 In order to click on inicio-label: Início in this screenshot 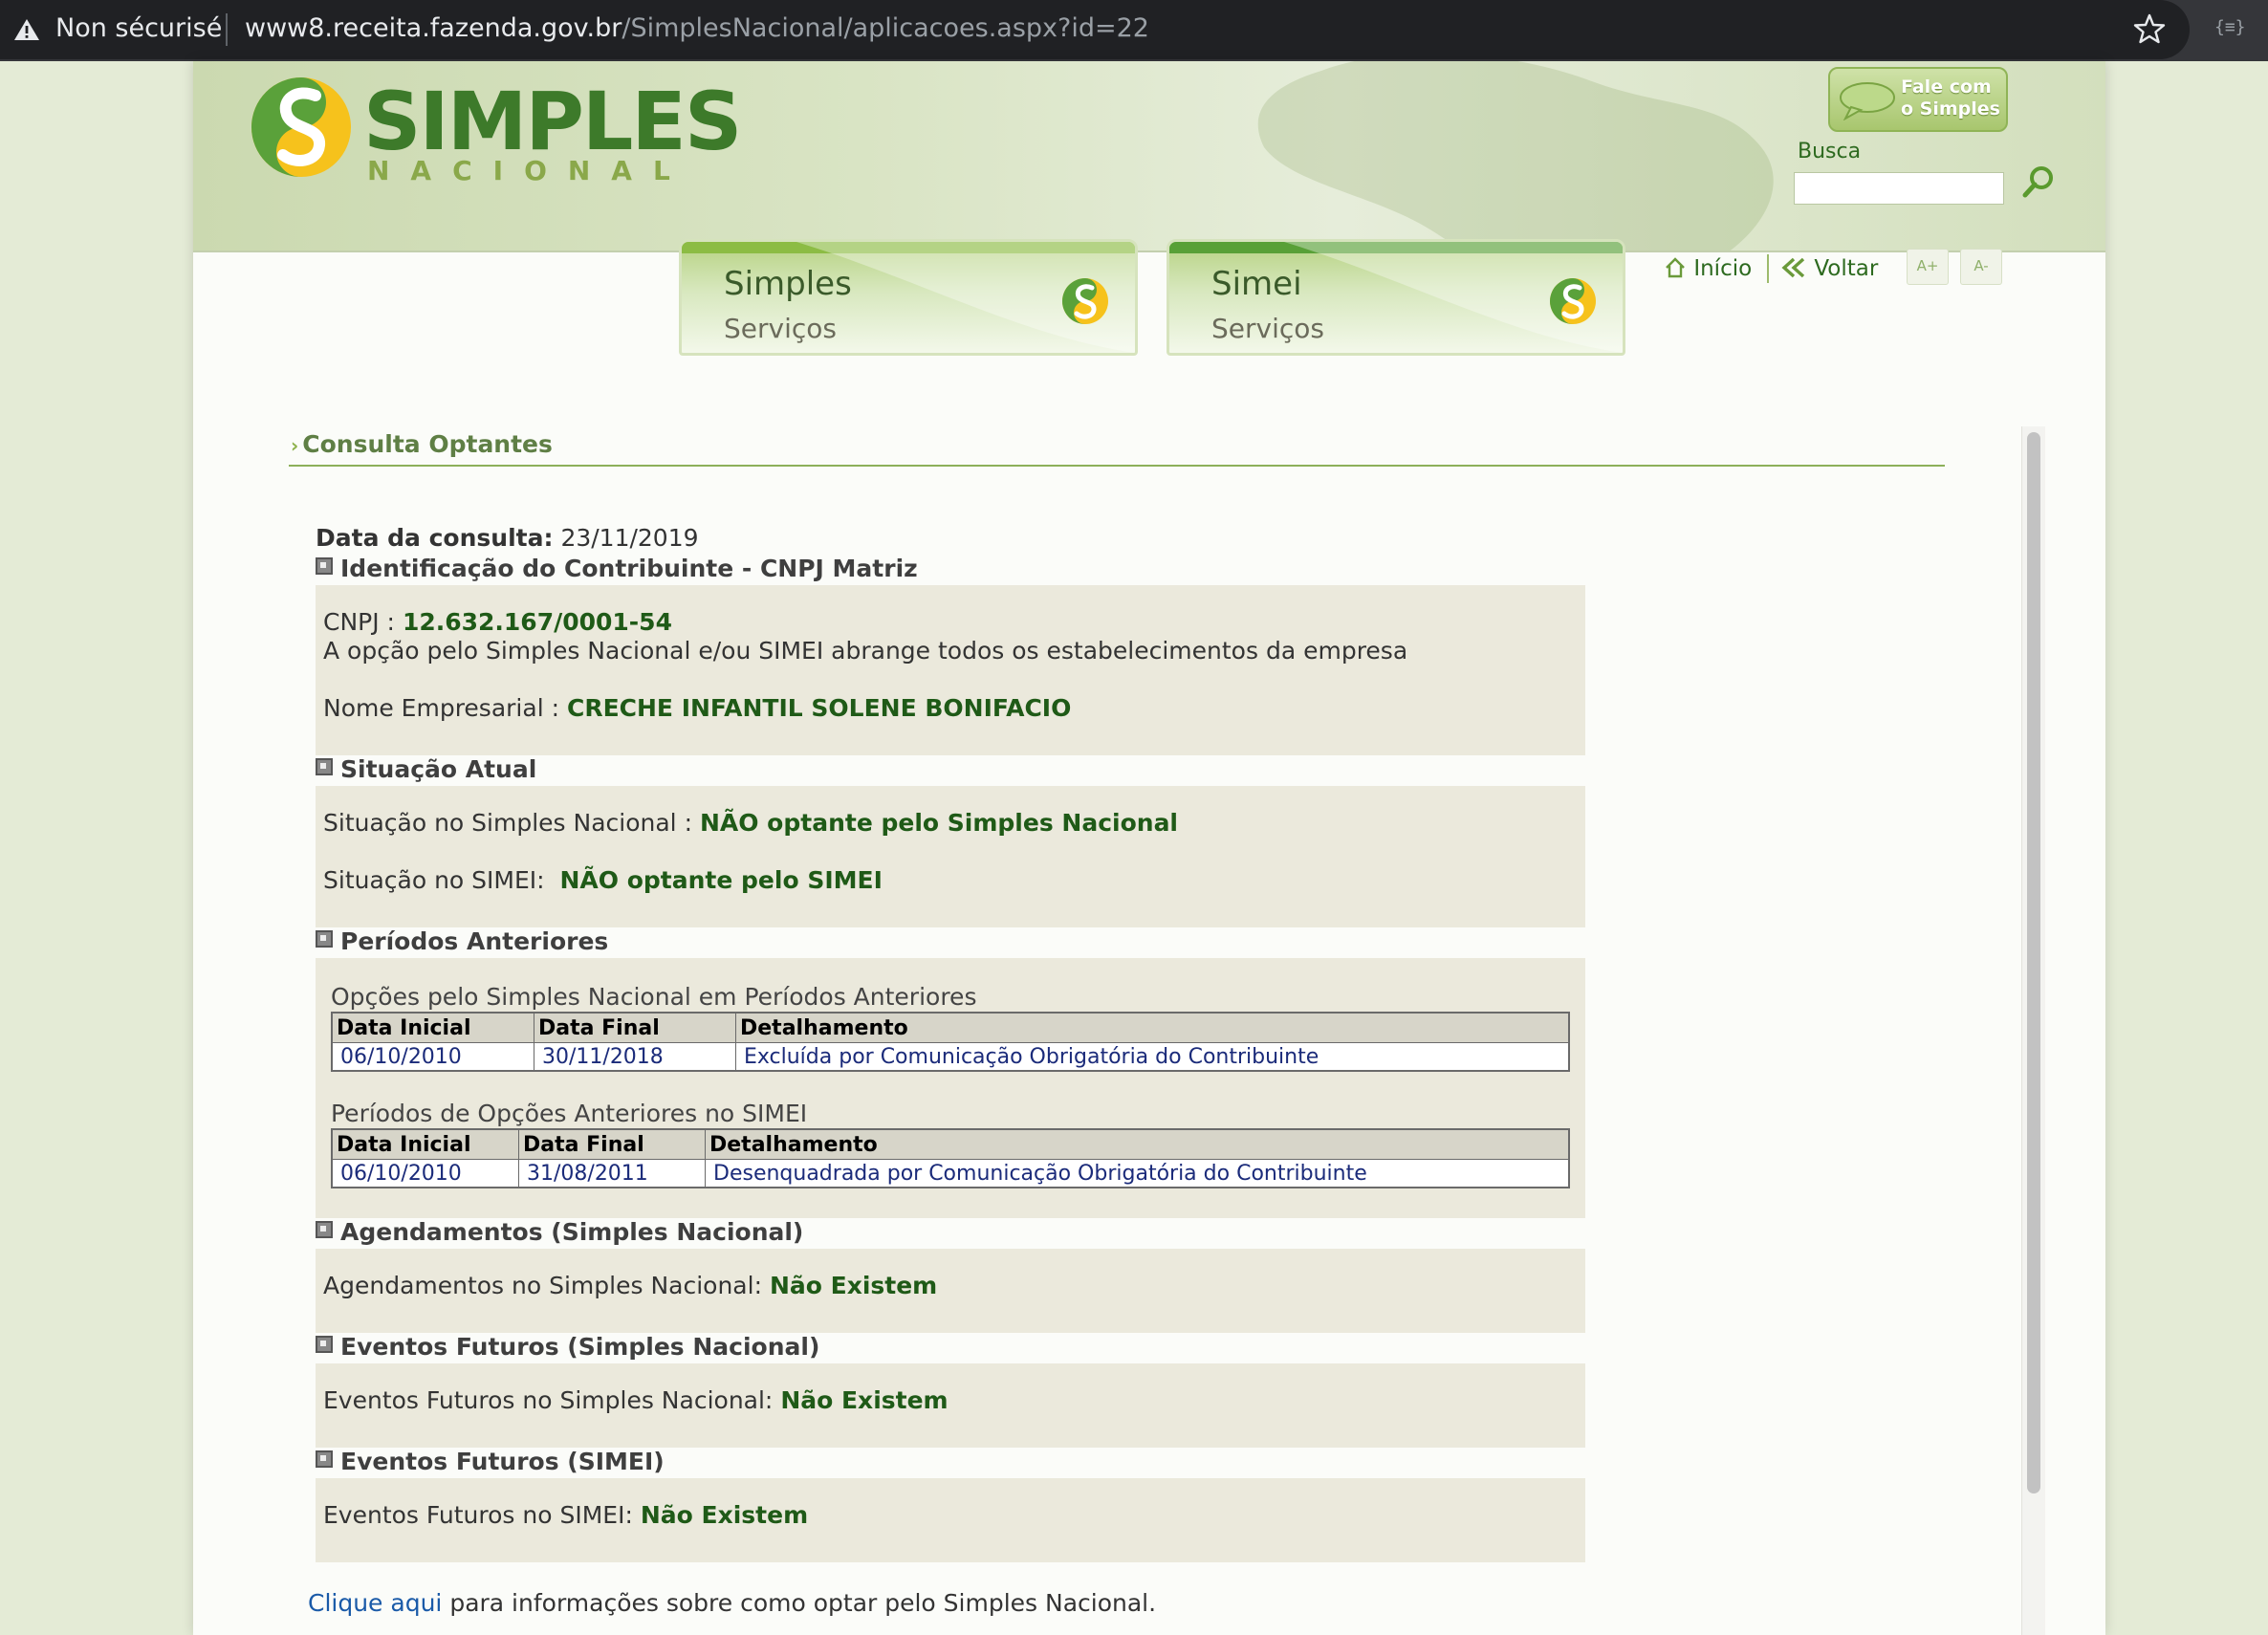, I will do `click(1723, 268)`.